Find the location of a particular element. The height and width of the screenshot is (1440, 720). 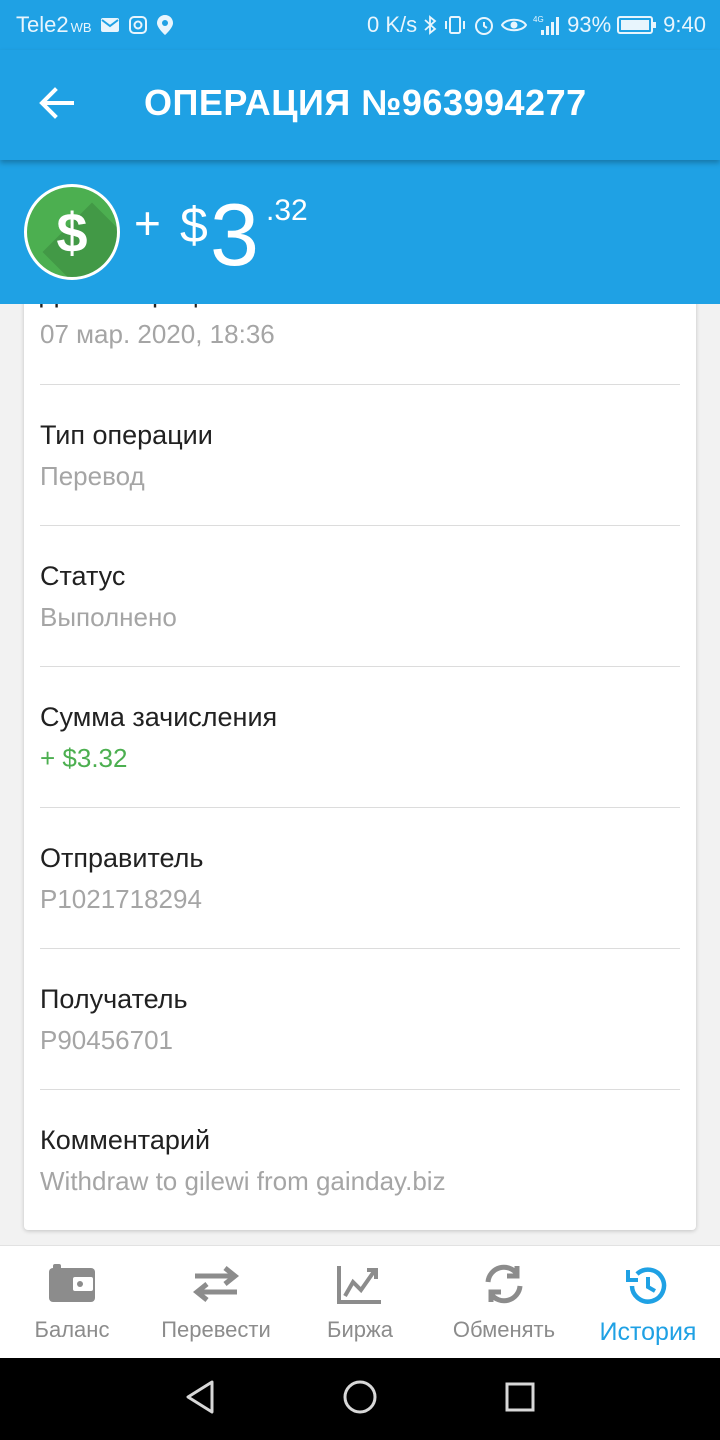

nav-label: Баланс is located at coordinates (72, 1329).